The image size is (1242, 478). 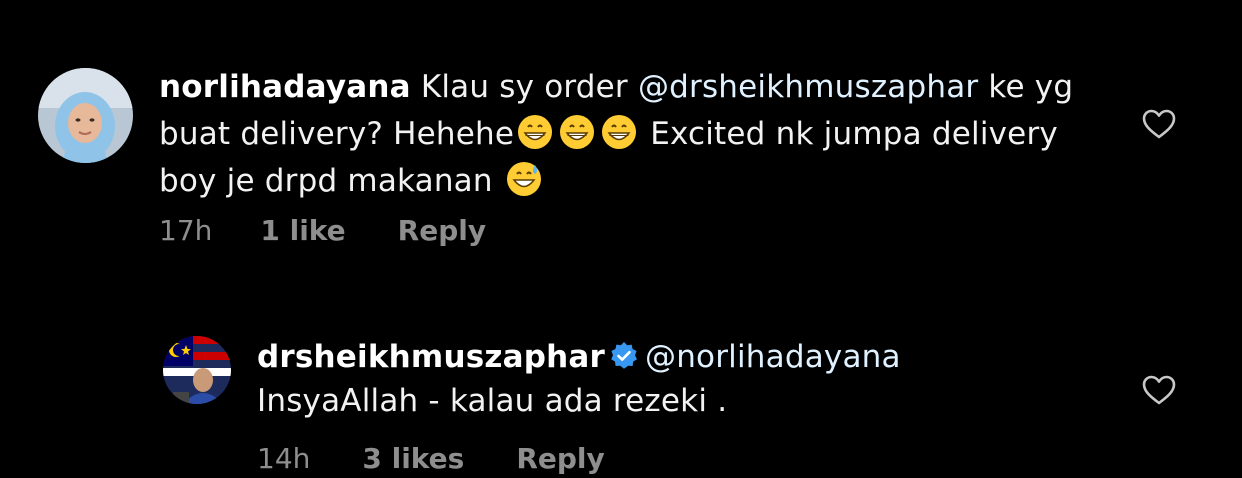 What do you see at coordinates (302, 230) in the screenshot?
I see `likes-count: 1 like` at bounding box center [302, 230].